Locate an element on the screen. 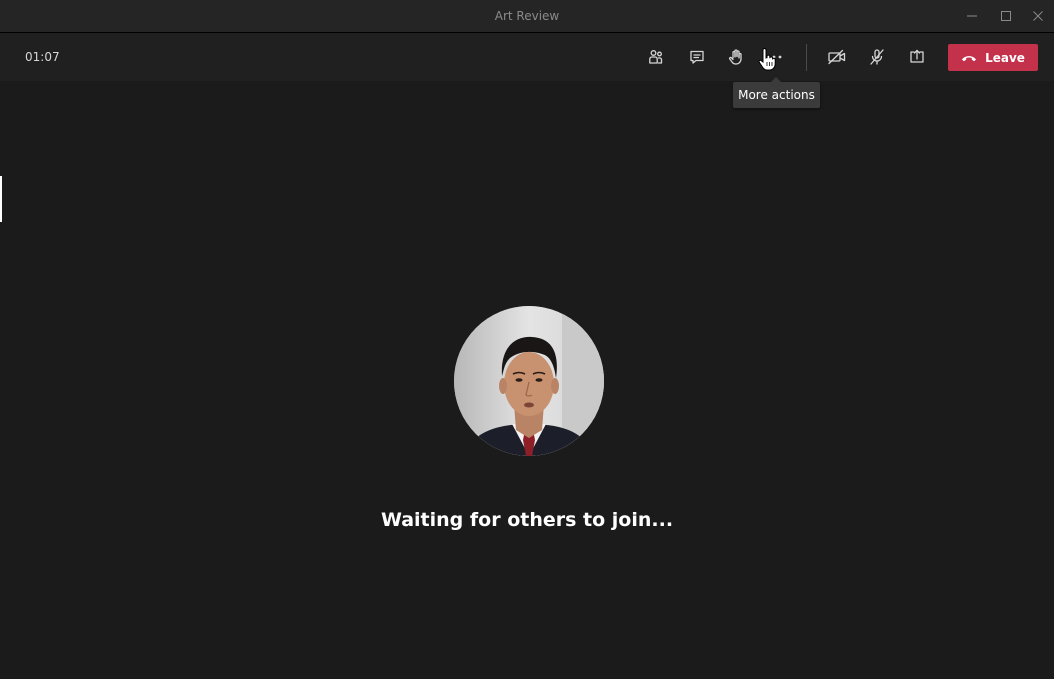  leave-label: Leave is located at coordinates (1005, 57).